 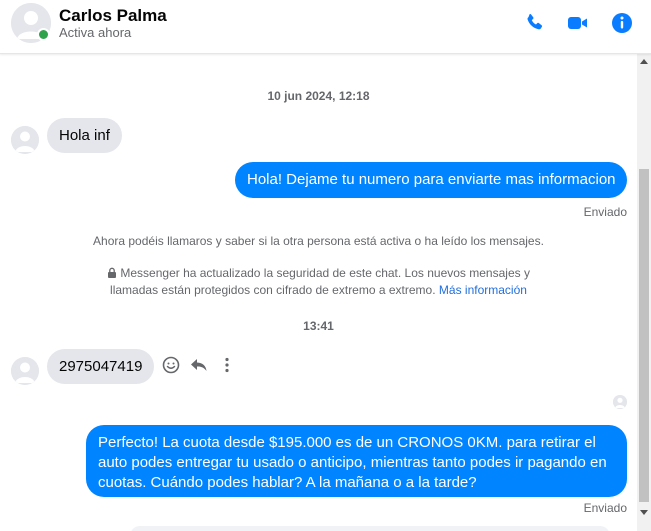 I want to click on message-timestamp: 10 jun 2024, 12:18, so click(x=318, y=96).